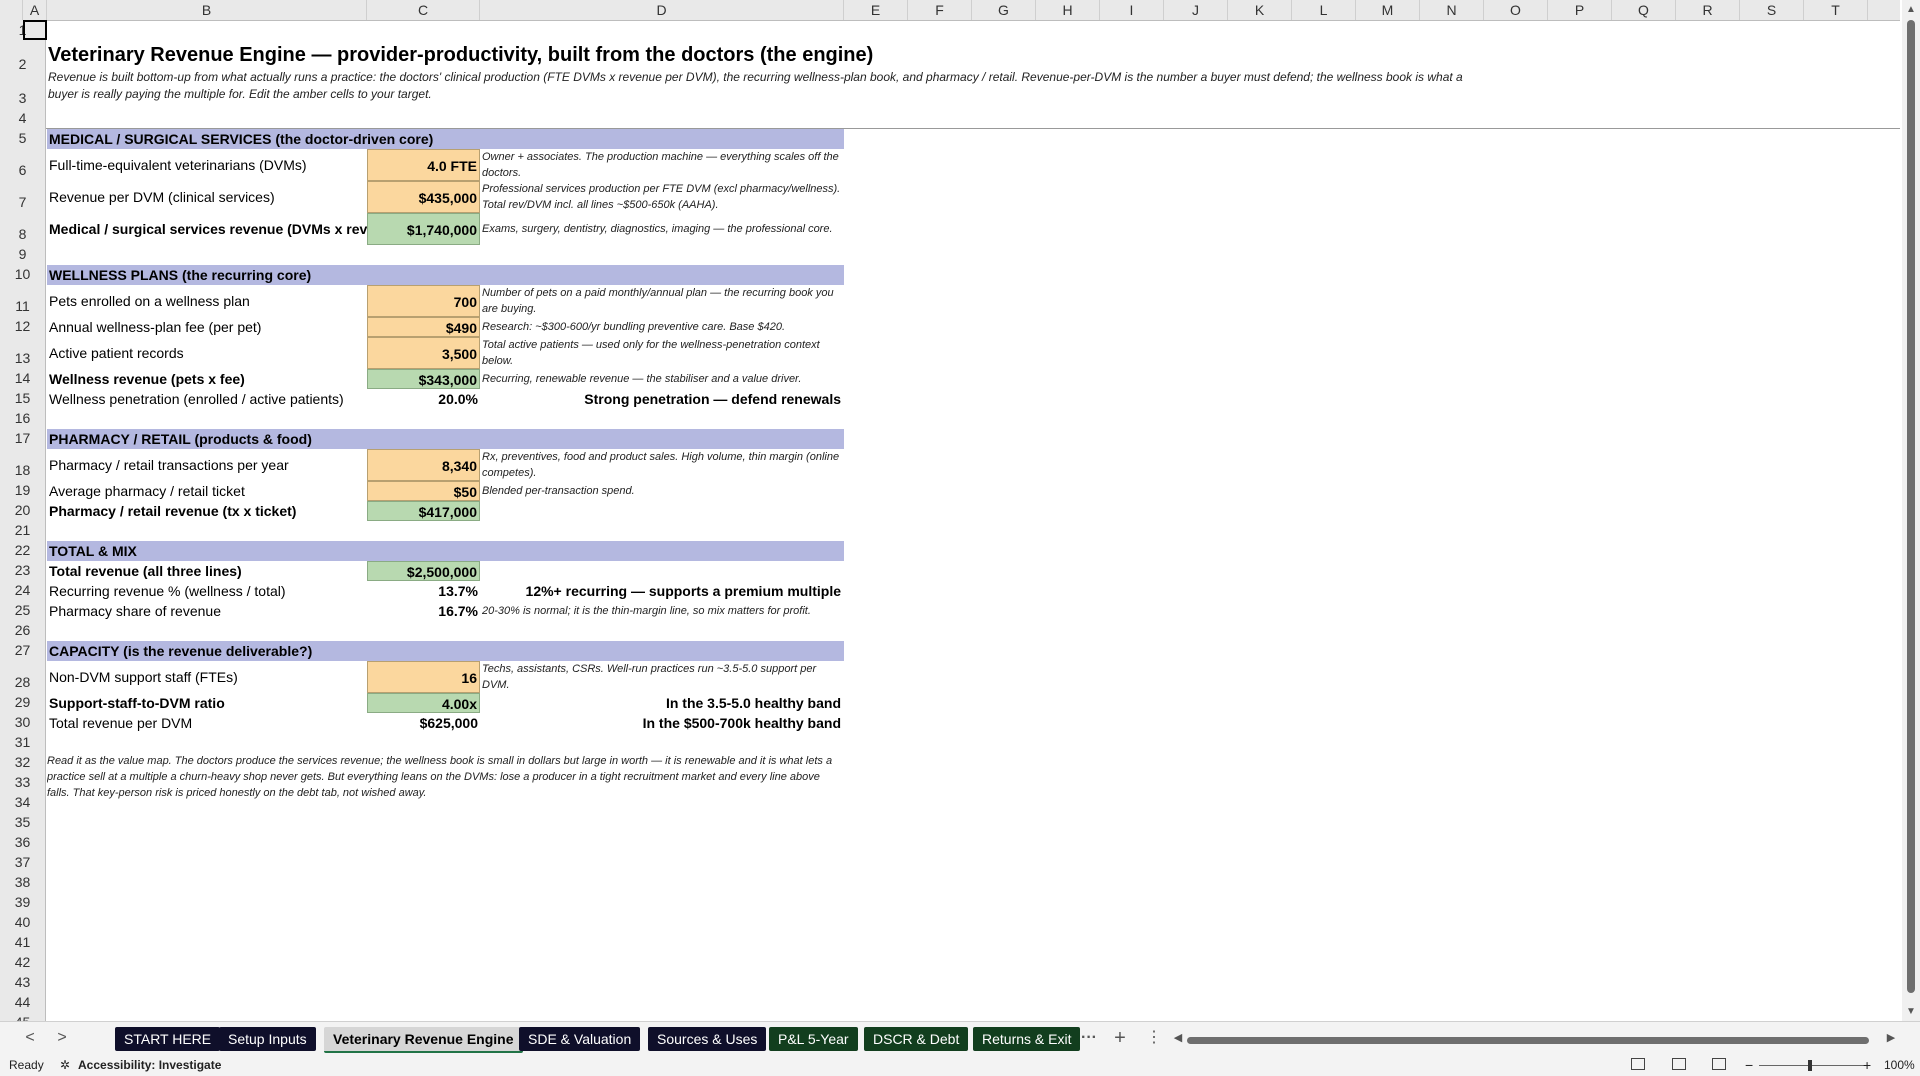 The image size is (1920, 1076). Describe the element at coordinates (423, 571) in the screenshot. I see `calc-total-revenue: $2,500,000` at that location.